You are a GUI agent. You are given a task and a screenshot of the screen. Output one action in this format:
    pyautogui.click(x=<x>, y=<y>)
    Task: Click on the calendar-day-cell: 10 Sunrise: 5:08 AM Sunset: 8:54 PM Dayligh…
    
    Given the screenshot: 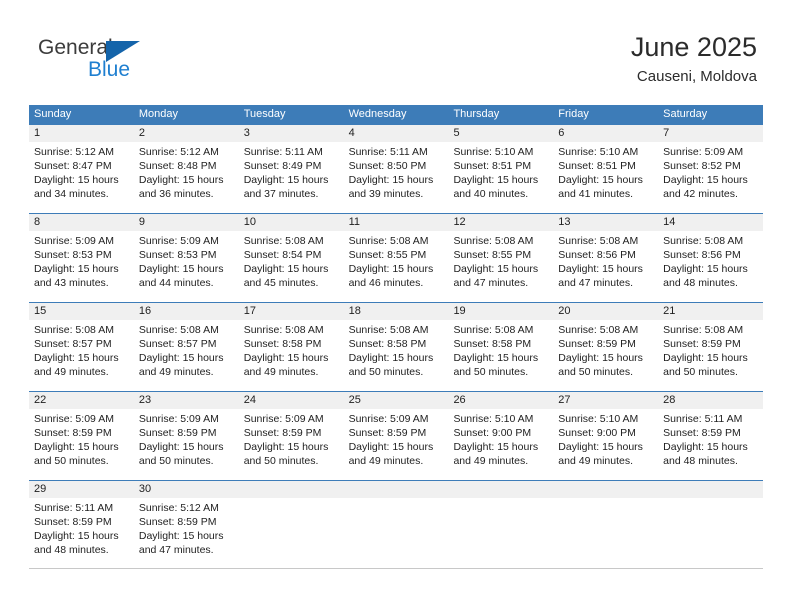 What is the action you would take?
    pyautogui.click(x=291, y=258)
    